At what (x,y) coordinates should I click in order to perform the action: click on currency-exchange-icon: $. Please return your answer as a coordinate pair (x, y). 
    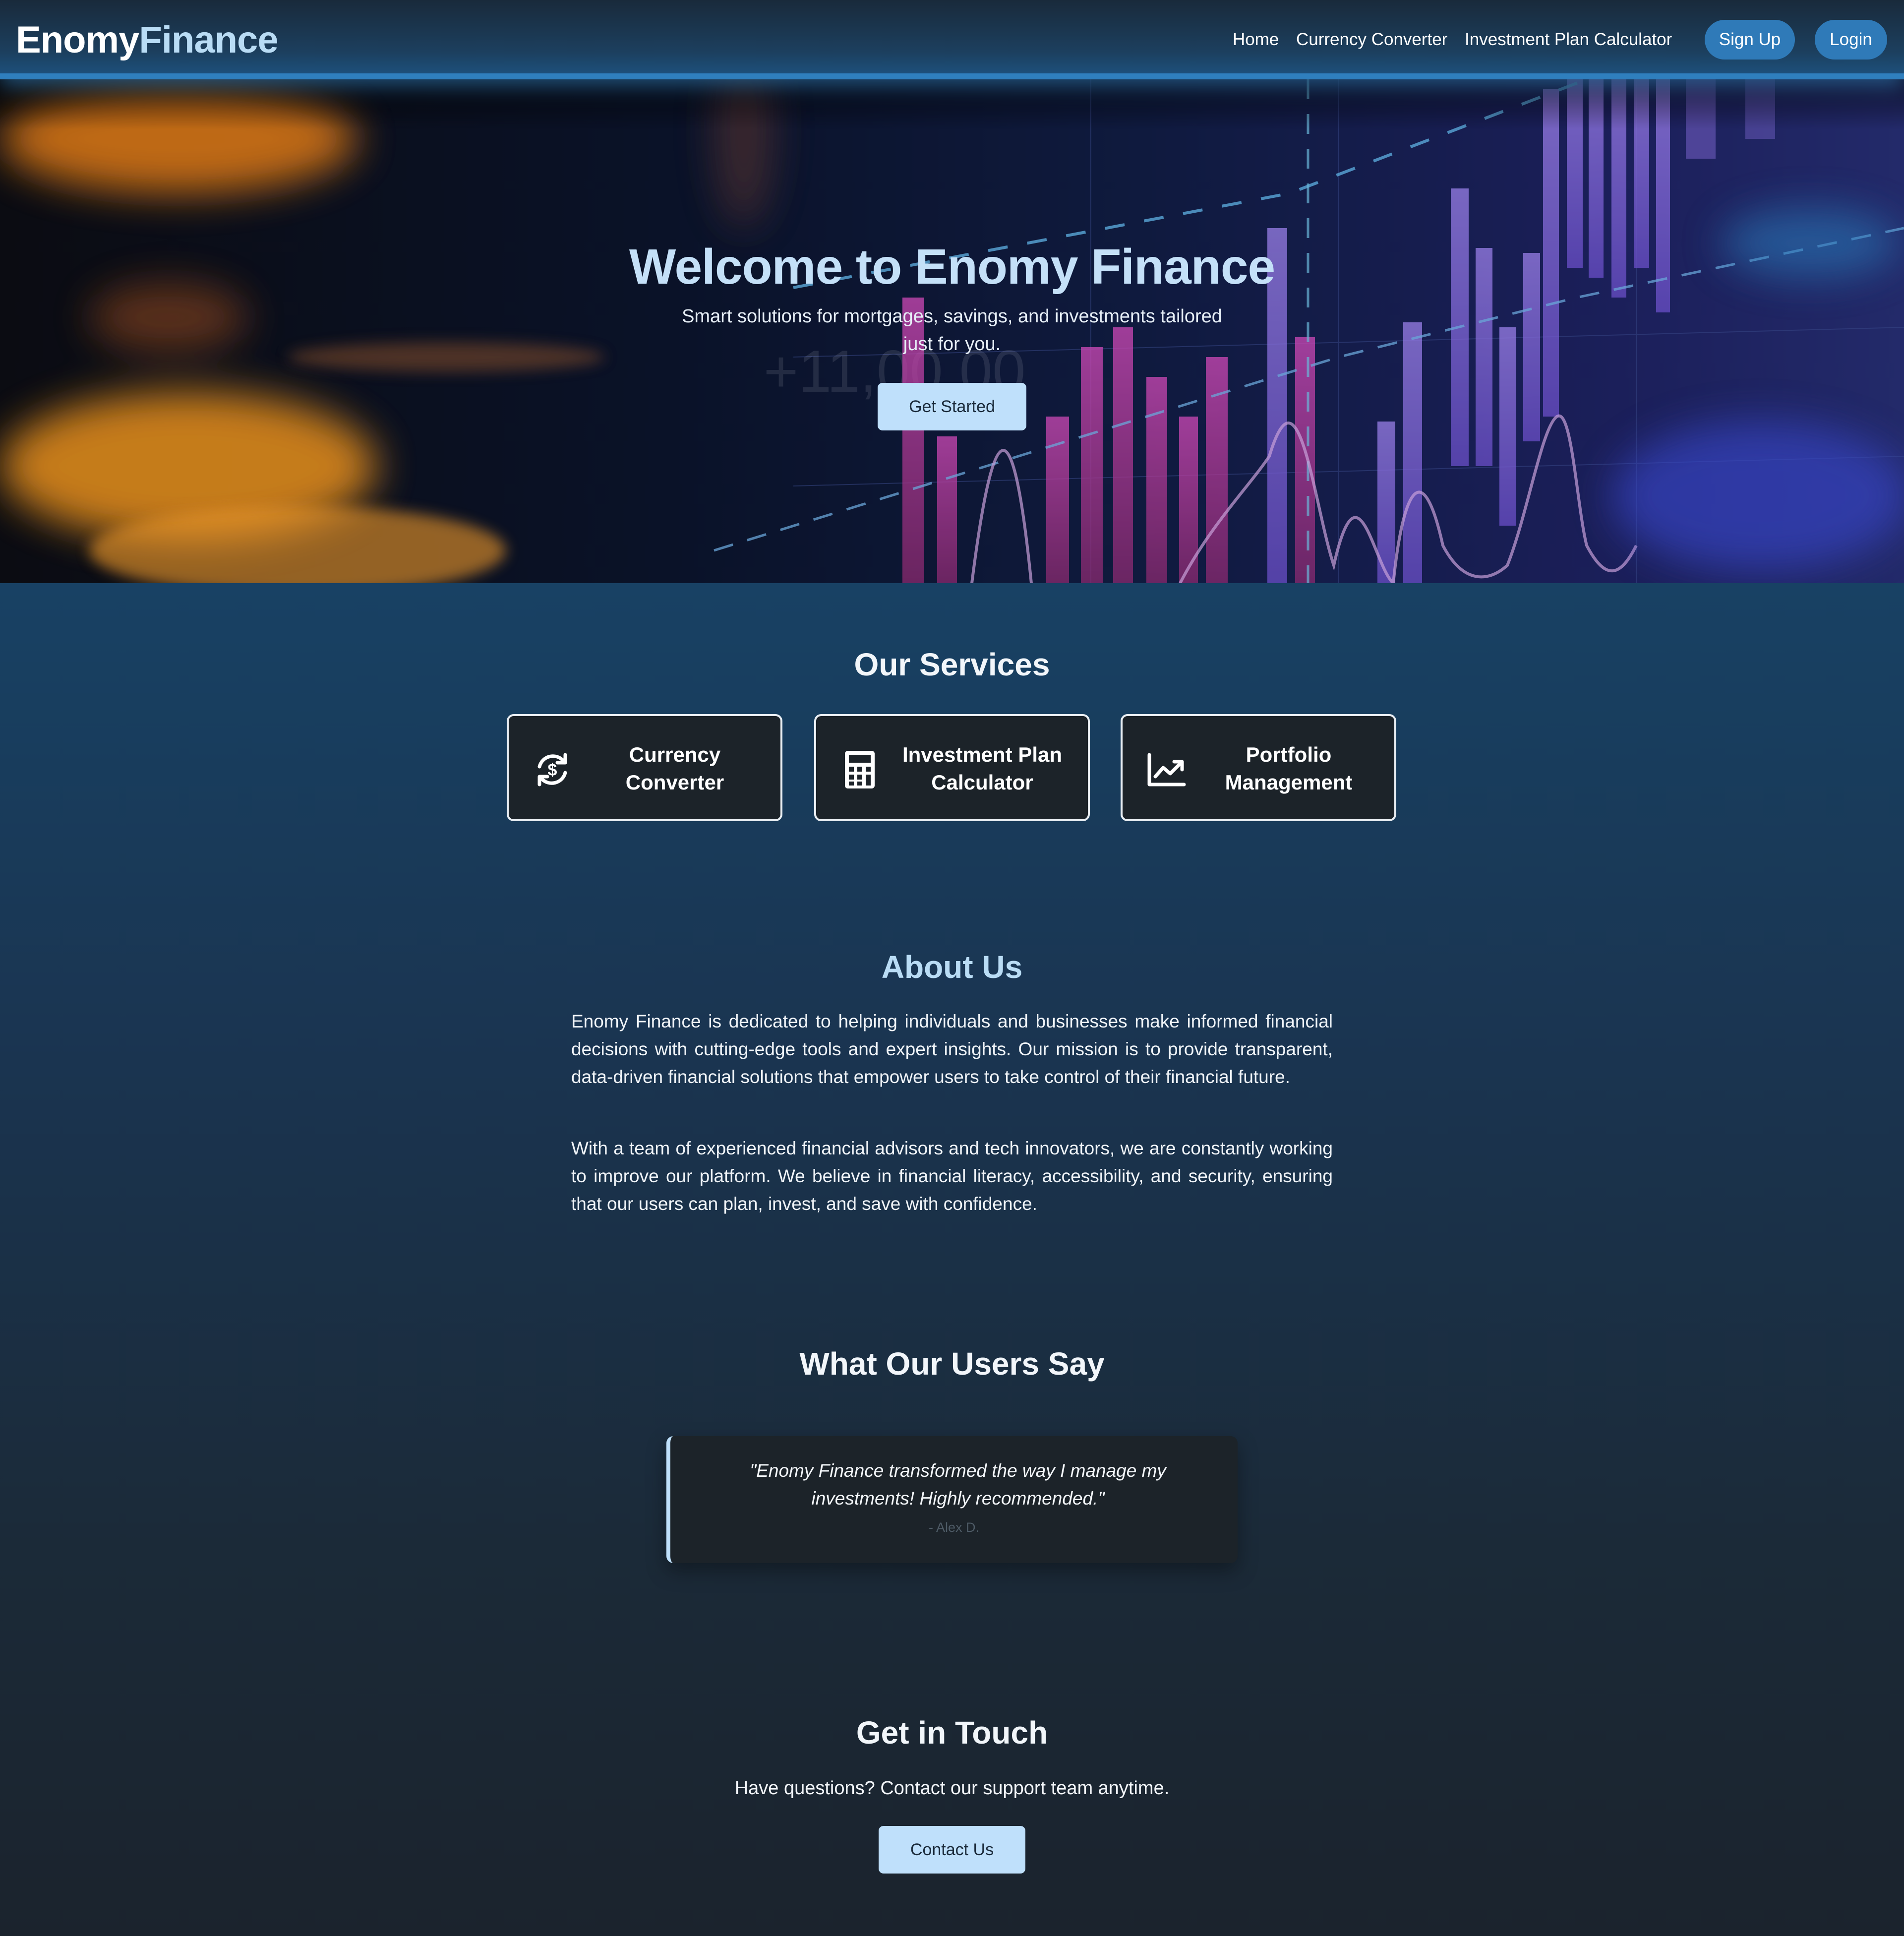
    Looking at the image, I should click on (552, 769).